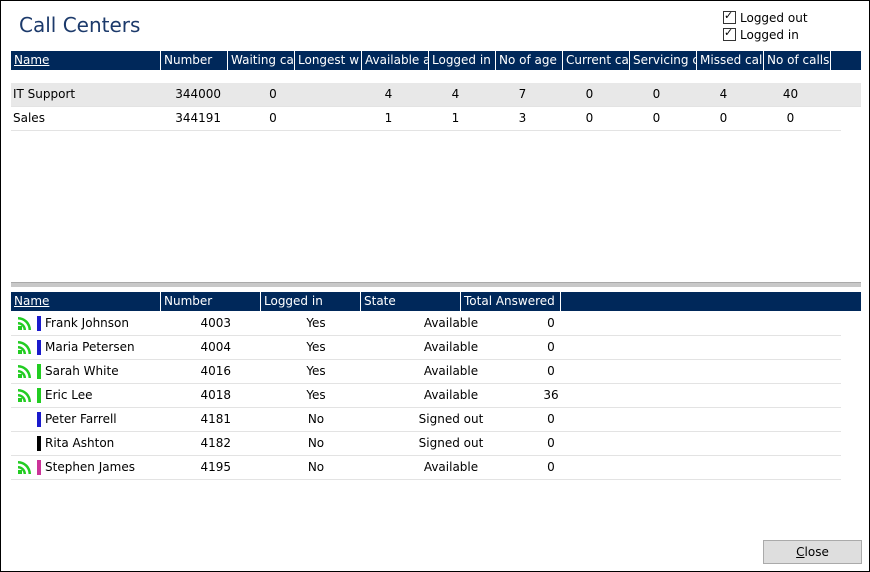 This screenshot has height=572, width=870. I want to click on agent-name: Rita Ashton, so click(80, 443).